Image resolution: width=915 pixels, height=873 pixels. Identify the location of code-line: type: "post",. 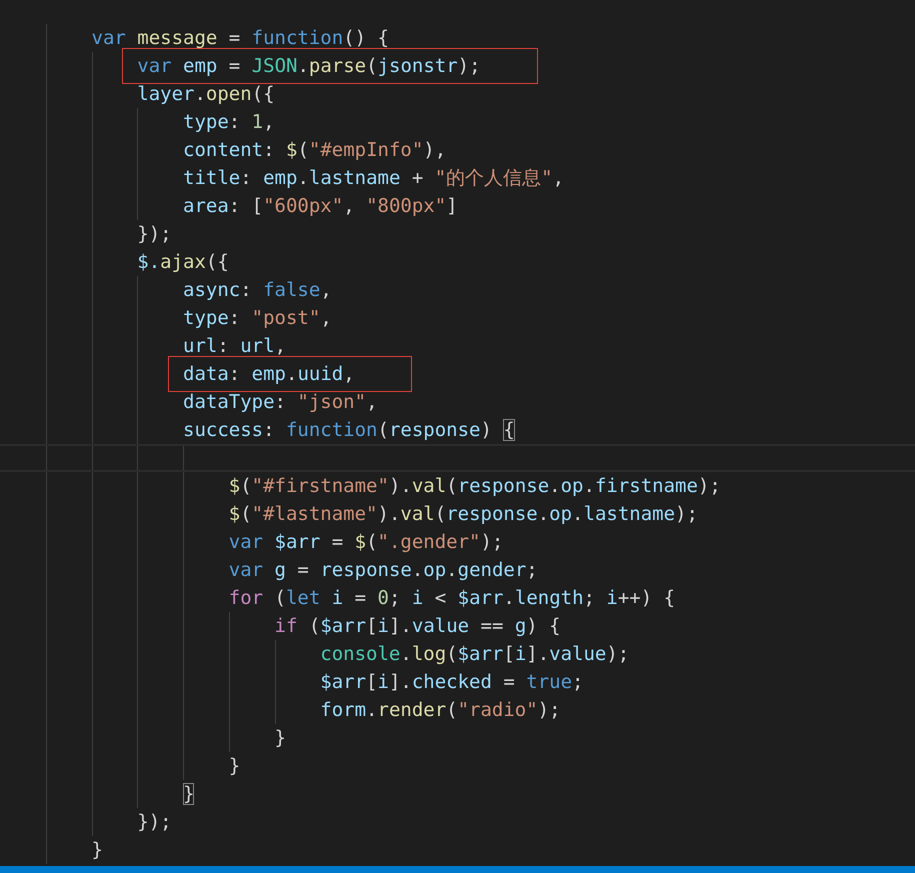
(257, 318).